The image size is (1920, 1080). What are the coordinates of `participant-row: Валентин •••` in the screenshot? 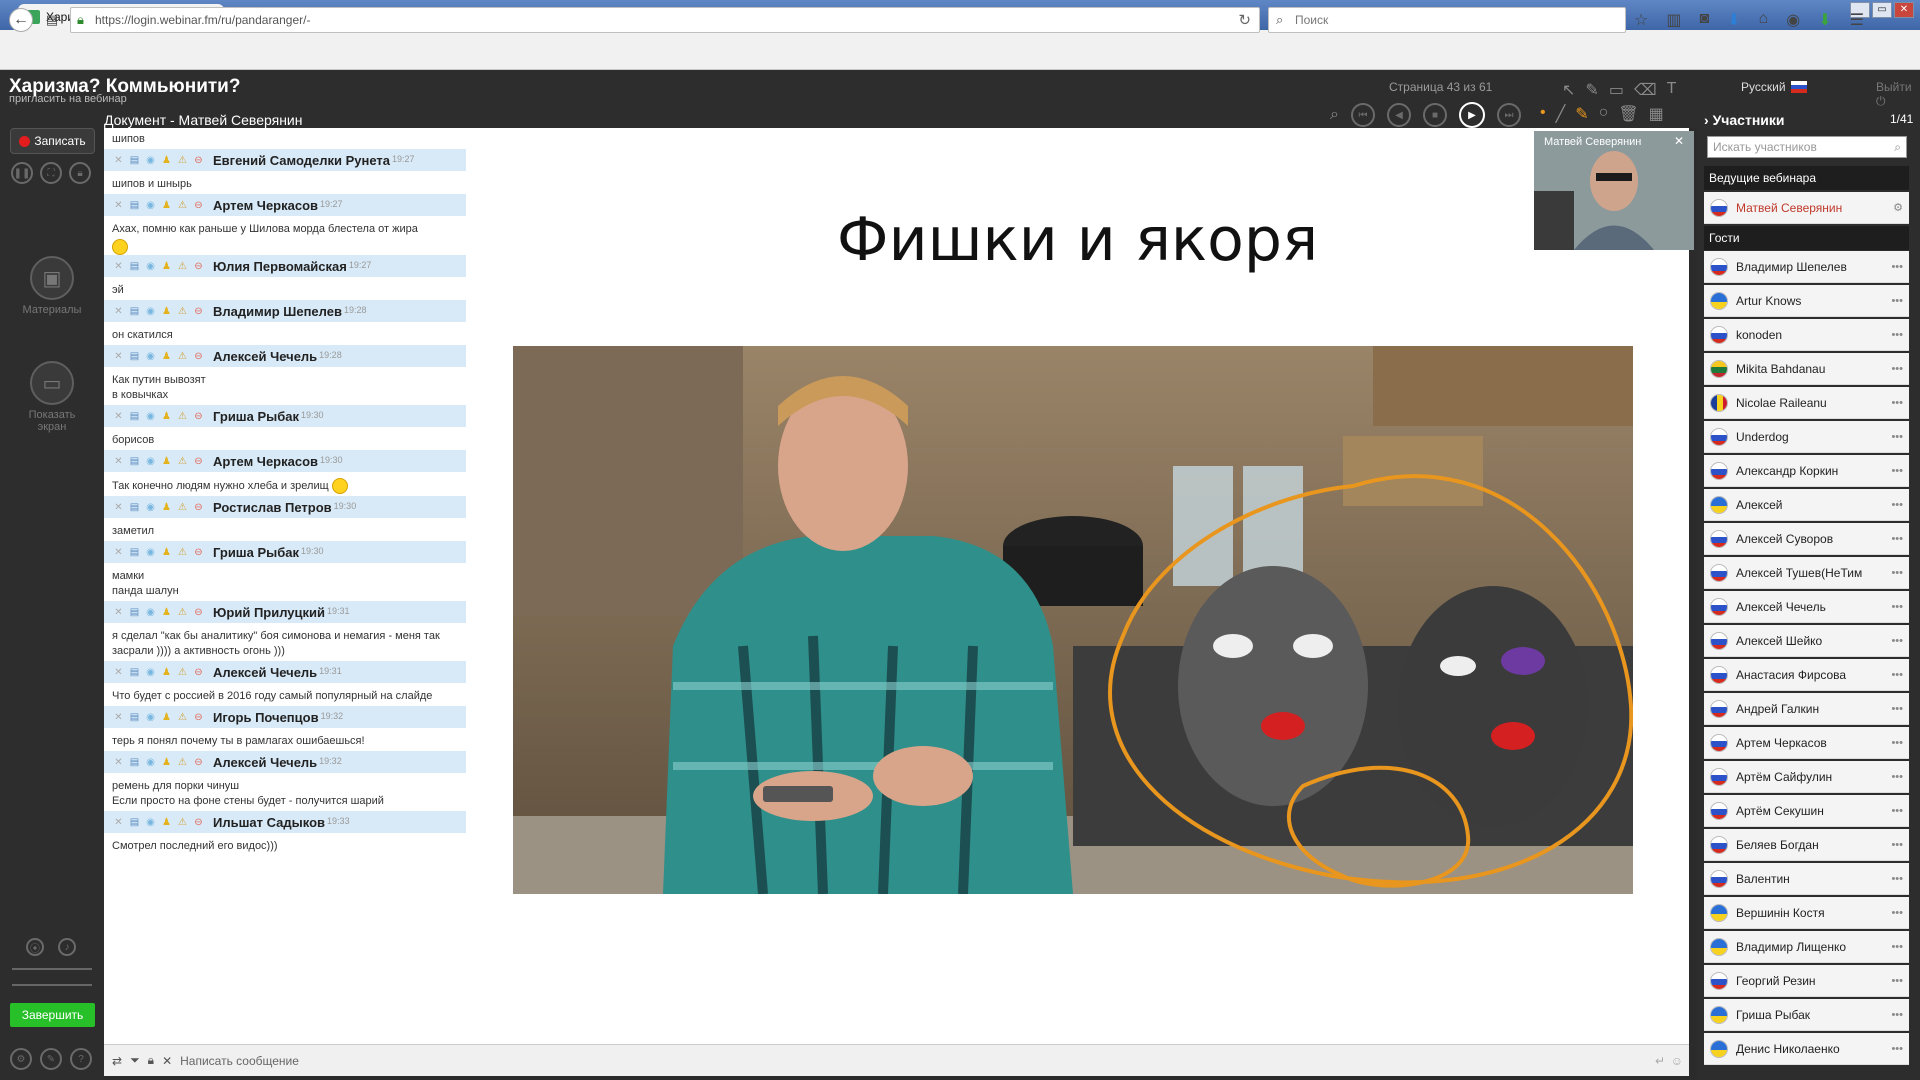 It's located at (1806, 879).